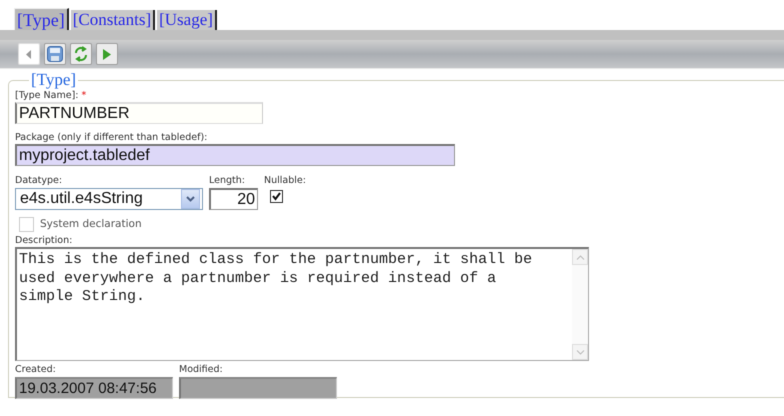 The height and width of the screenshot is (416, 784). What do you see at coordinates (580, 304) in the screenshot?
I see `scroll-bar` at bounding box center [580, 304].